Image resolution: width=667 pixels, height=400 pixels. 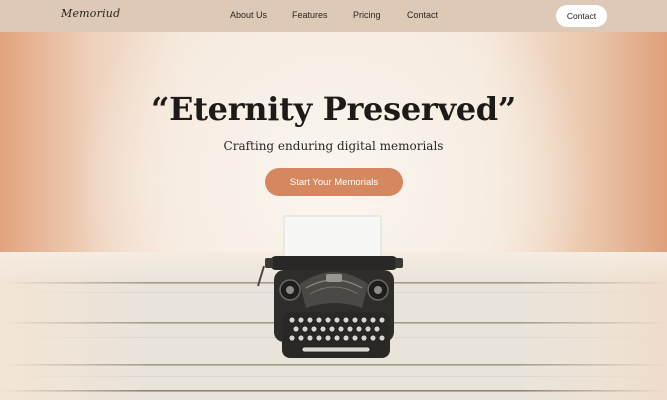 What do you see at coordinates (330, 286) in the screenshot?
I see `typewriter-illustration` at bounding box center [330, 286].